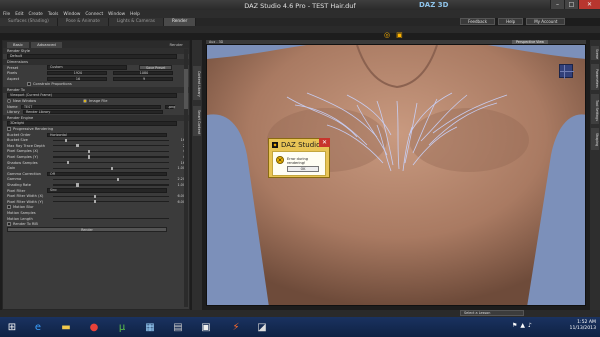 This screenshot has width=600, height=337. I want to click on side-tab-tool-settings: Tool Settings, so click(595, 109).